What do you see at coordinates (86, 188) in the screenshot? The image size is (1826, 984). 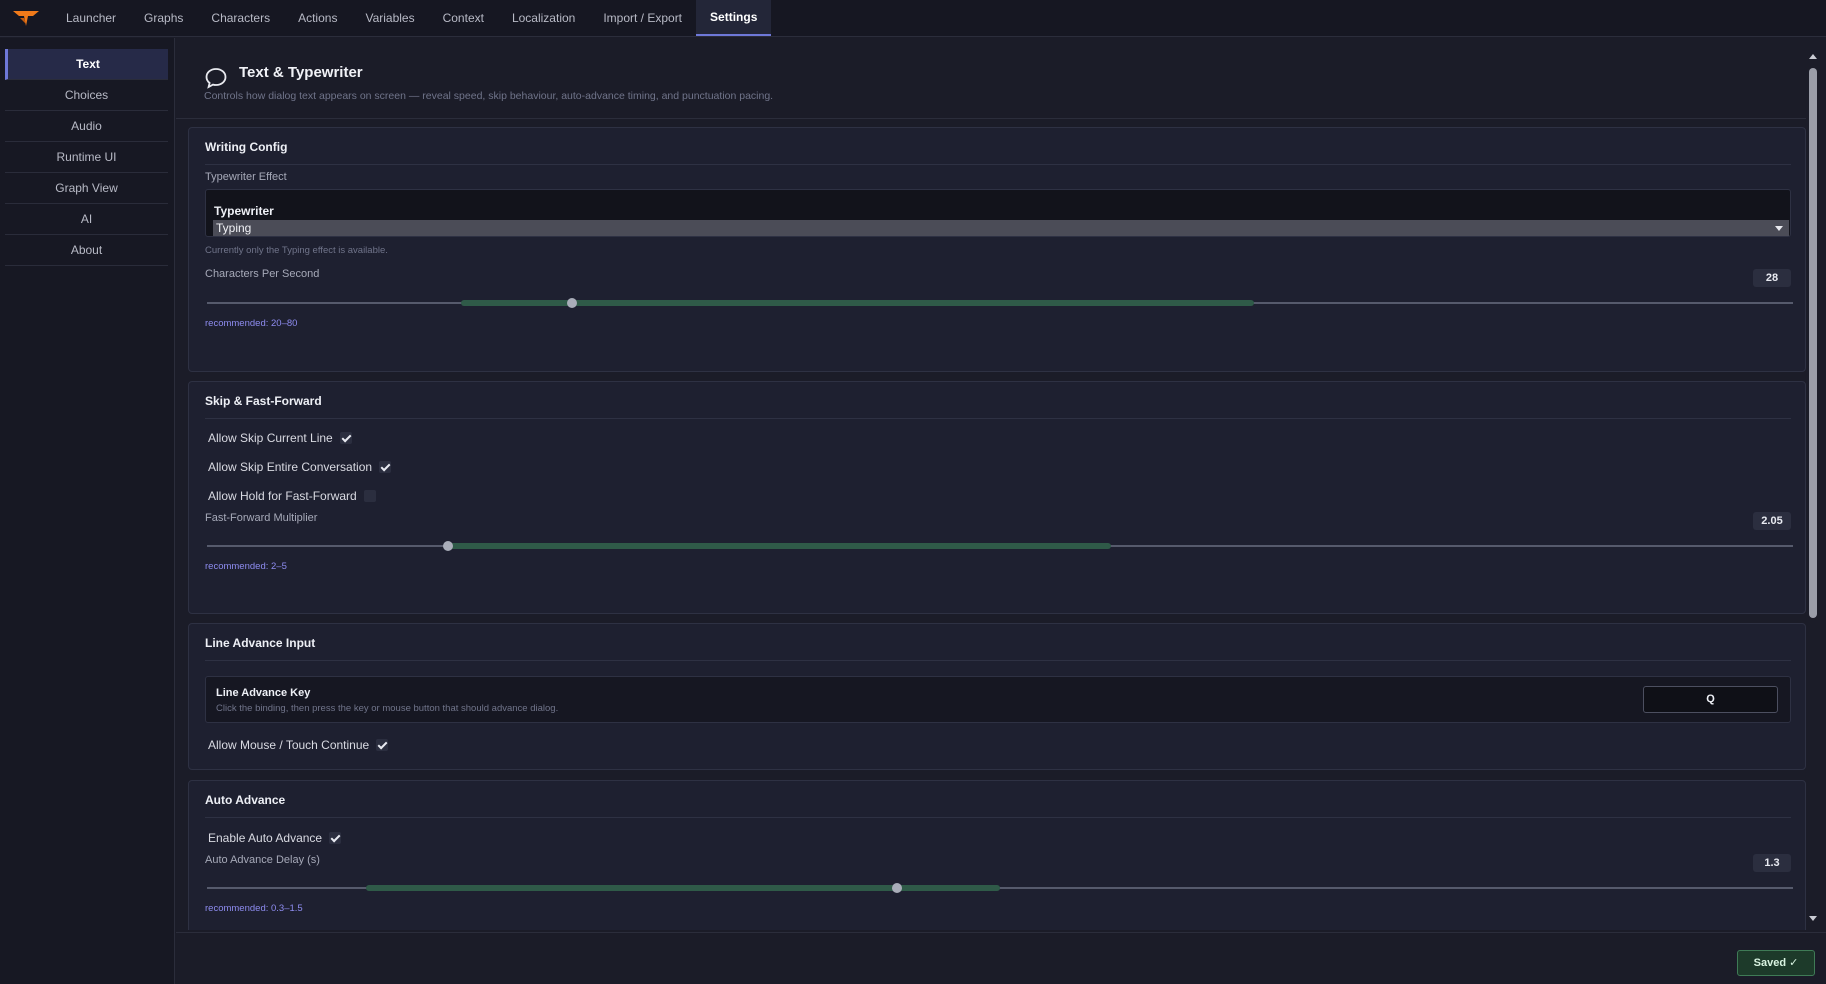 I see `sidebar-item-graph-view: Graph View` at bounding box center [86, 188].